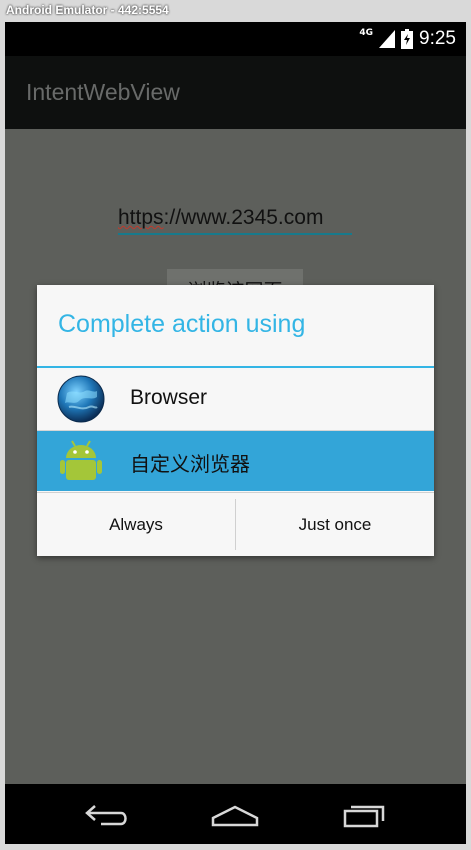 This screenshot has width=471, height=850. Describe the element at coordinates (103, 92) in the screenshot. I see `app-title: IntentWebView` at that location.